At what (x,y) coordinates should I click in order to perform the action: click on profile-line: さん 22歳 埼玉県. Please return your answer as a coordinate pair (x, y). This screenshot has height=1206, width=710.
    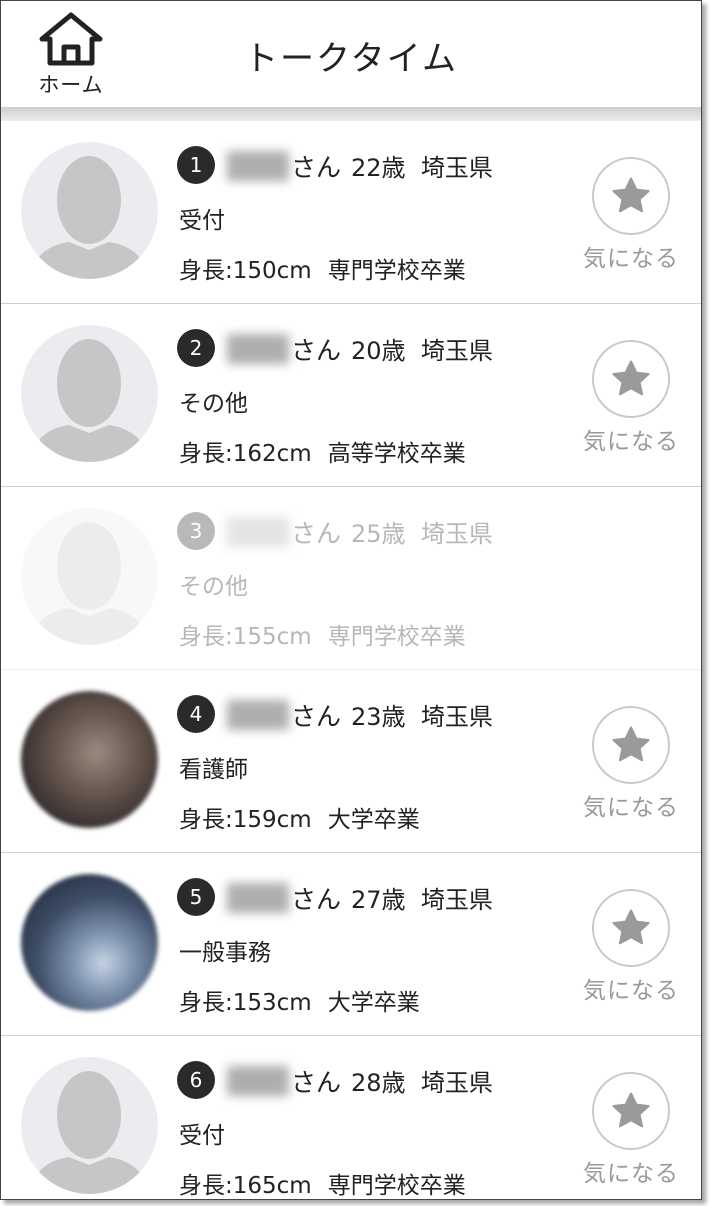
    Looking at the image, I should click on (392, 166).